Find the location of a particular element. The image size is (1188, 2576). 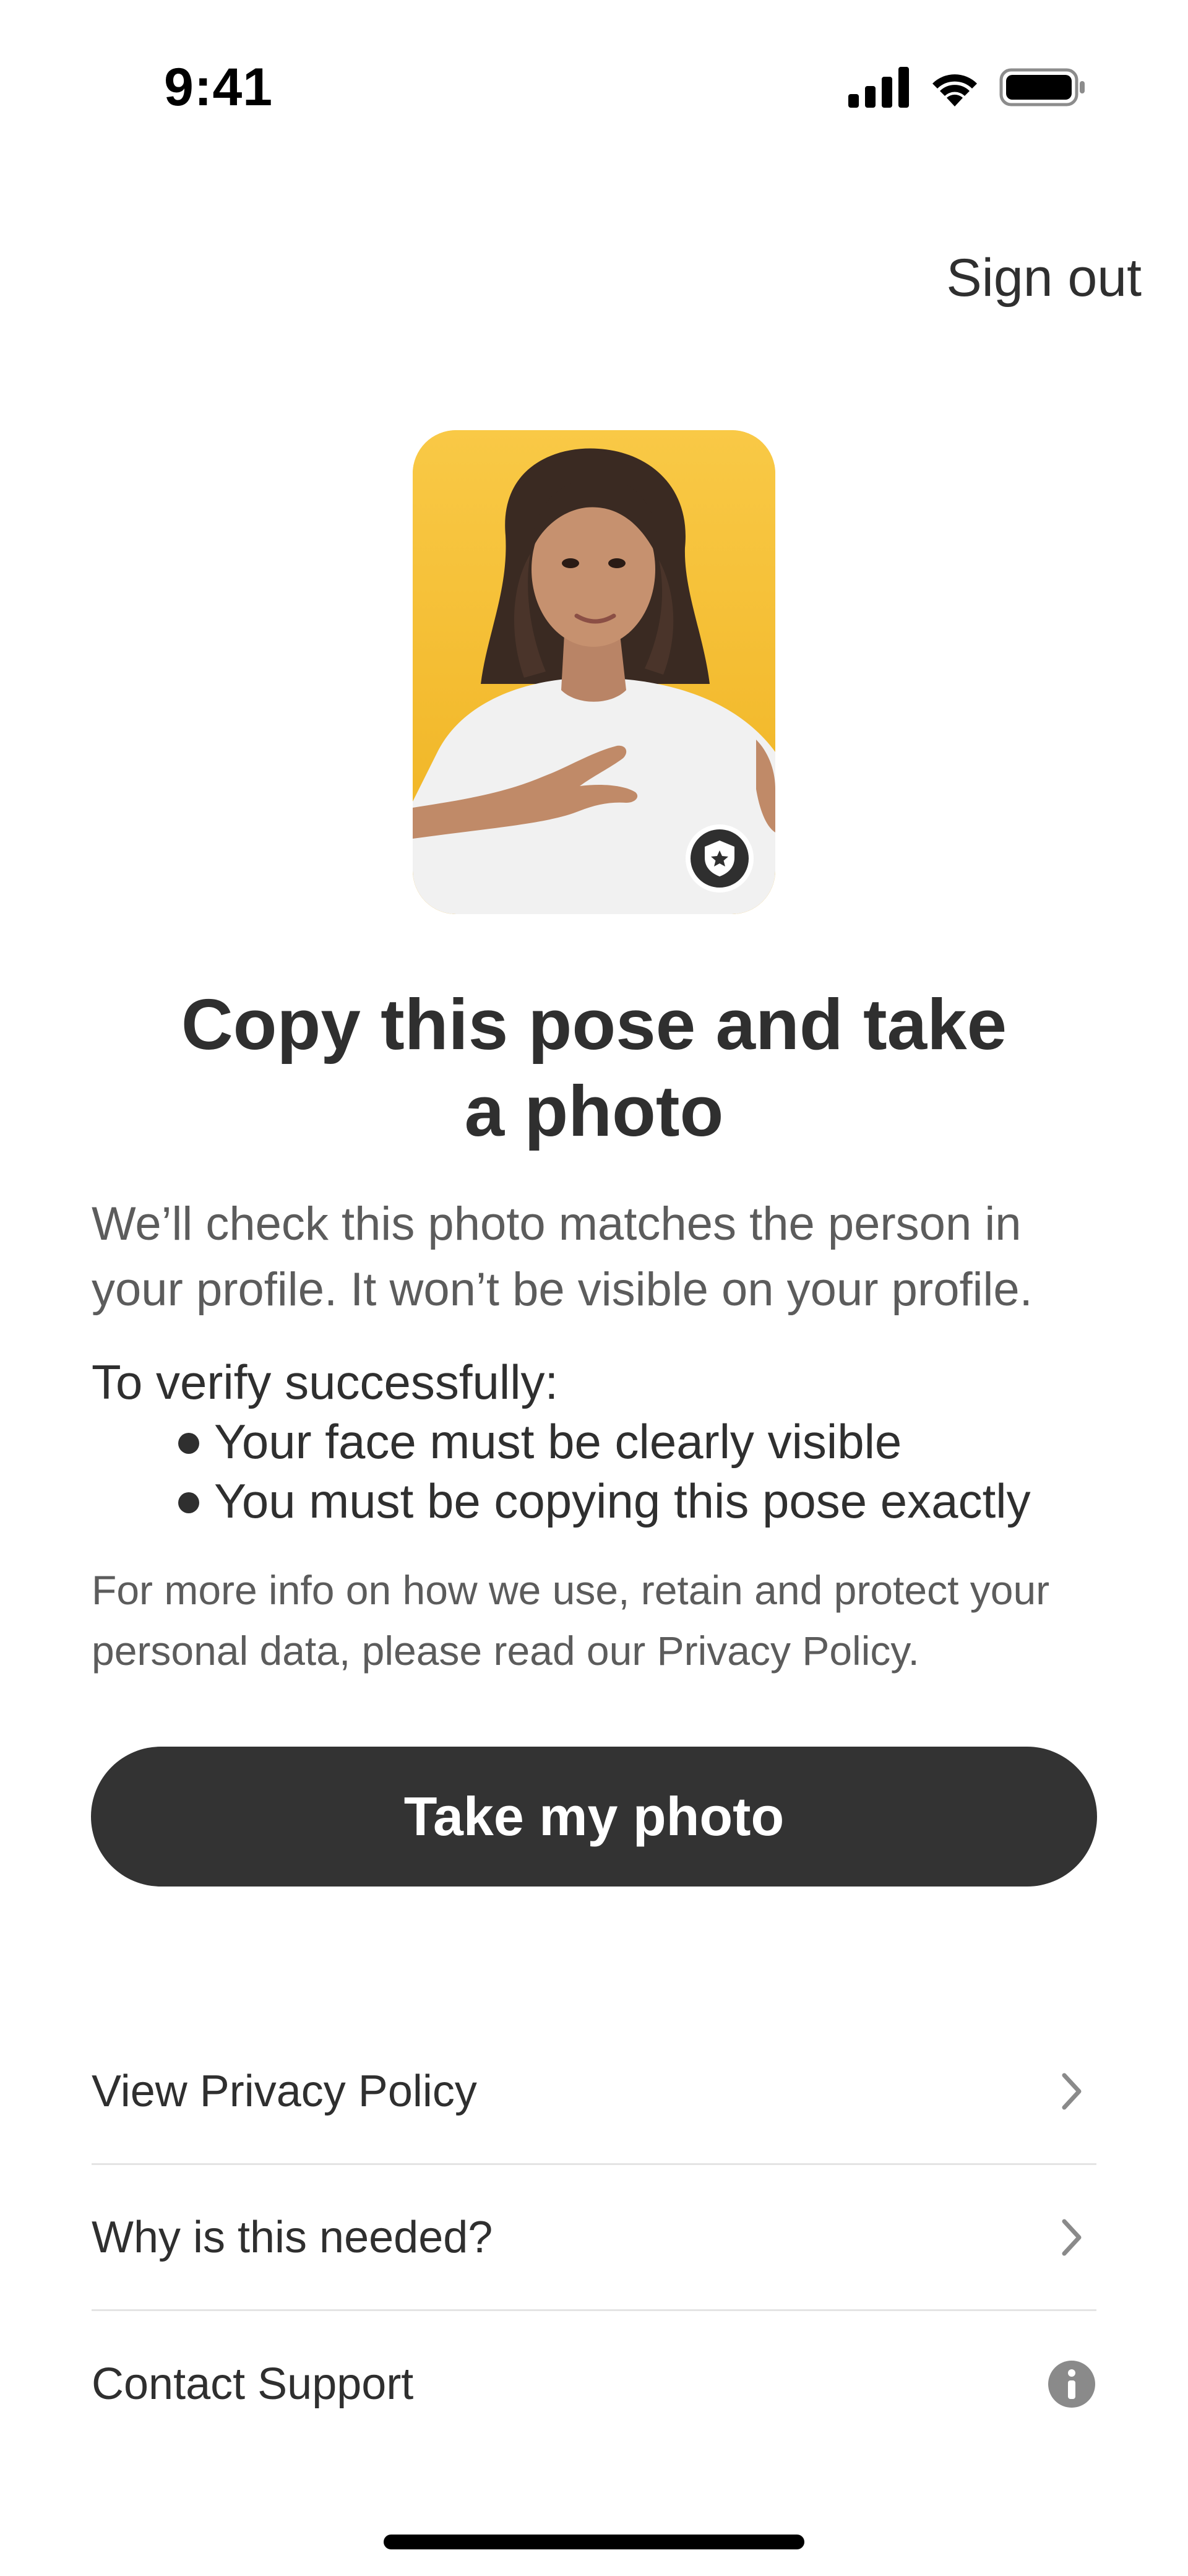

home-indicator is located at coordinates (594, 2542).